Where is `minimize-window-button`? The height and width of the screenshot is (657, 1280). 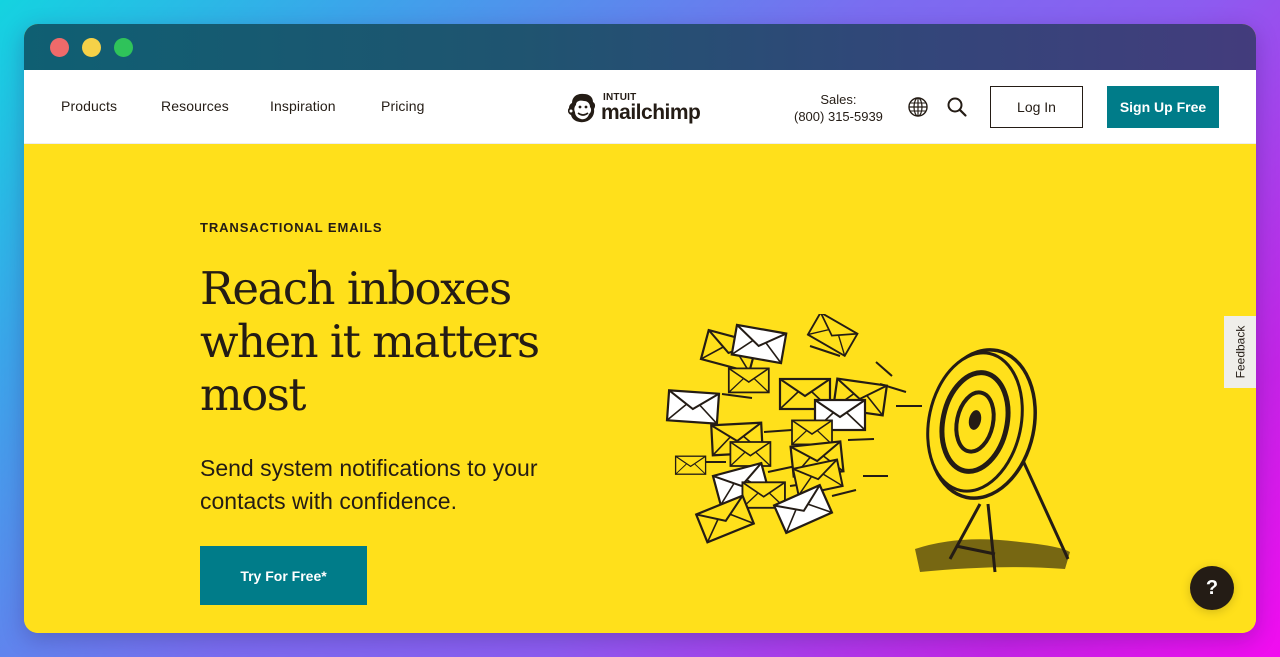
minimize-window-button is located at coordinates (91, 47).